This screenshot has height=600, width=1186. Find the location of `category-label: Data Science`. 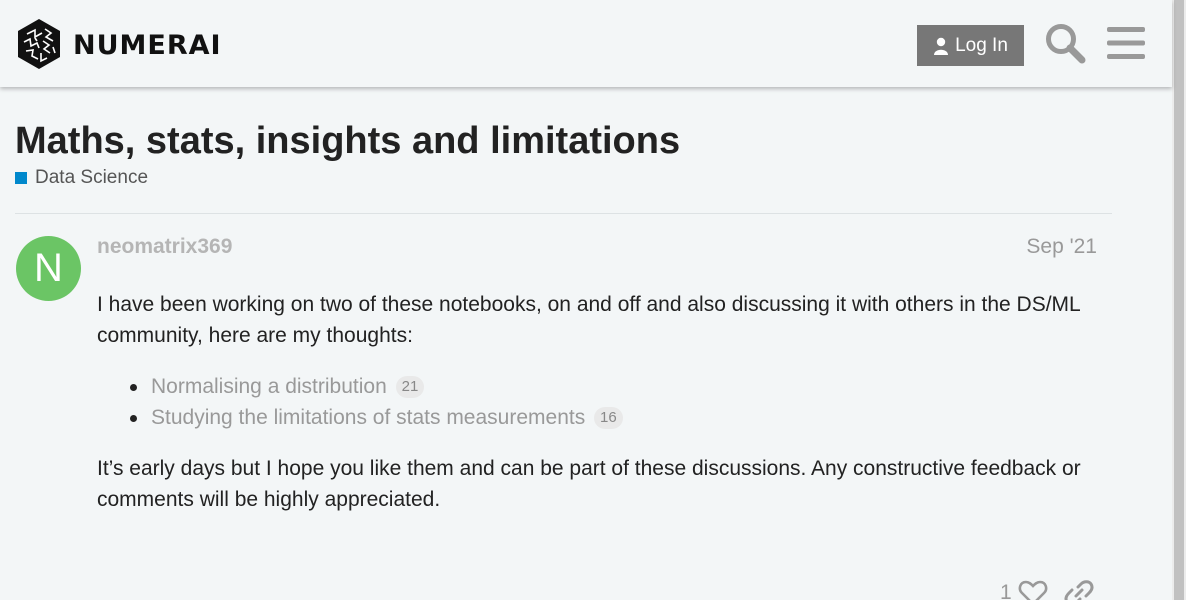

category-label: Data Science is located at coordinates (92, 177).